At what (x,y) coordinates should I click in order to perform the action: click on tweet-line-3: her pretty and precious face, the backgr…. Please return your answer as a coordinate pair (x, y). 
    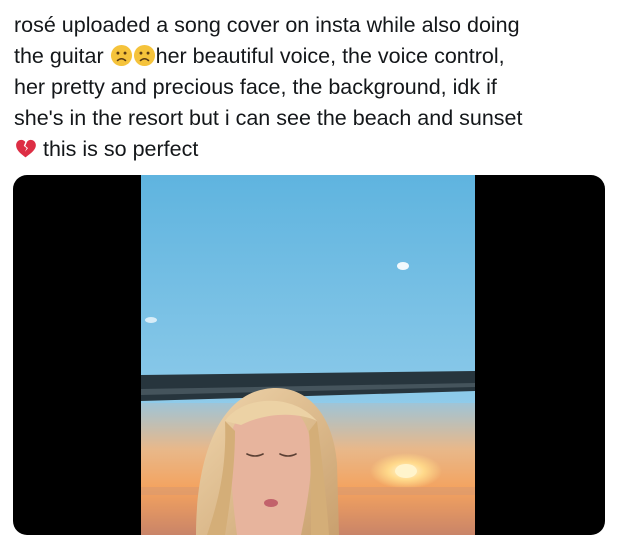
    Looking at the image, I should click on (255, 87).